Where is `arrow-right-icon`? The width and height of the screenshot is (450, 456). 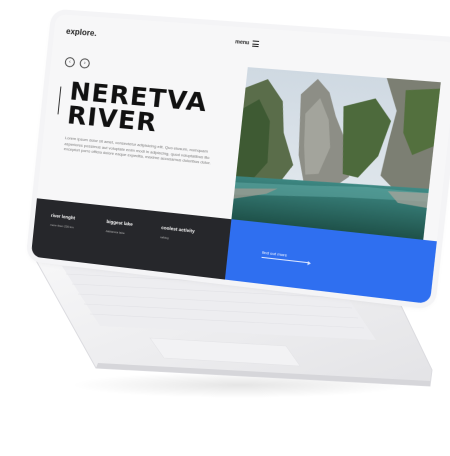 arrow-right-icon is located at coordinates (285, 260).